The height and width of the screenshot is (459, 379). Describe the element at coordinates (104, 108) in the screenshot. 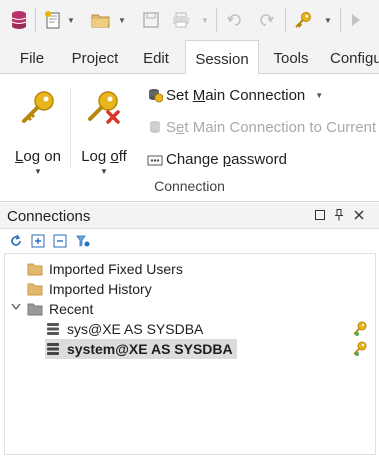

I see `key-off-icon` at that location.